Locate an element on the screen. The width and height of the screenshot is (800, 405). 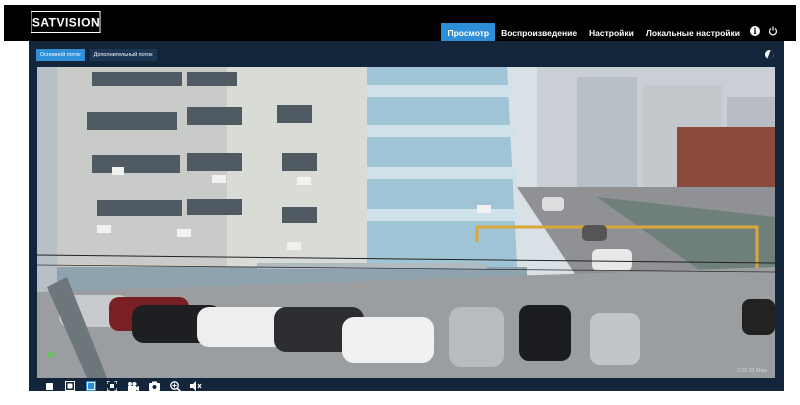
audio-icon is located at coordinates (196, 386).